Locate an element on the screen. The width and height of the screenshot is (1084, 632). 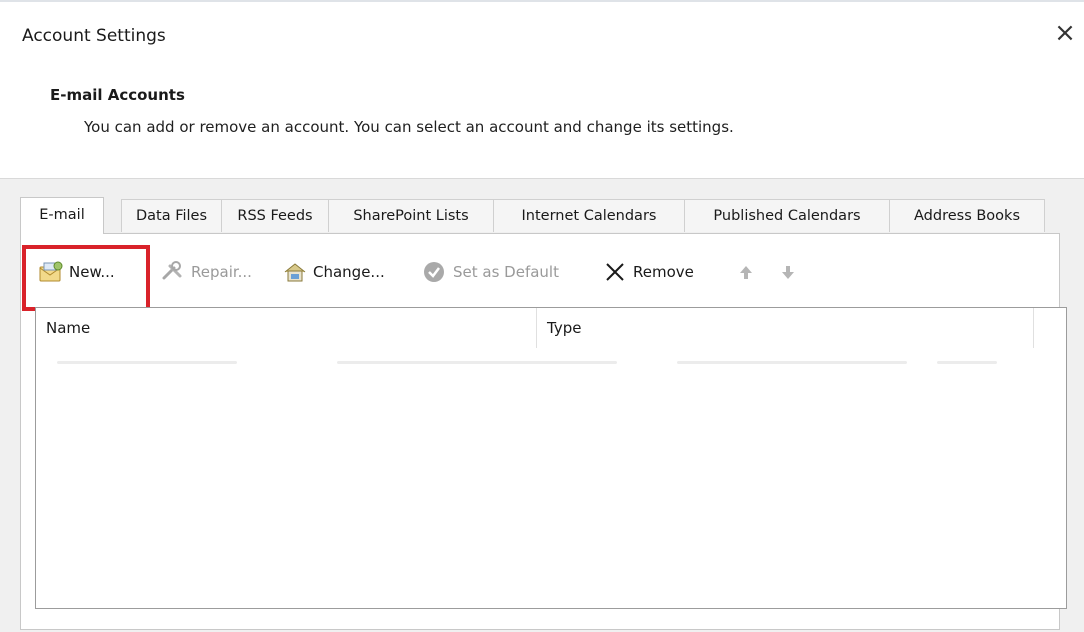
remove-x-icon is located at coordinates (615, 272).